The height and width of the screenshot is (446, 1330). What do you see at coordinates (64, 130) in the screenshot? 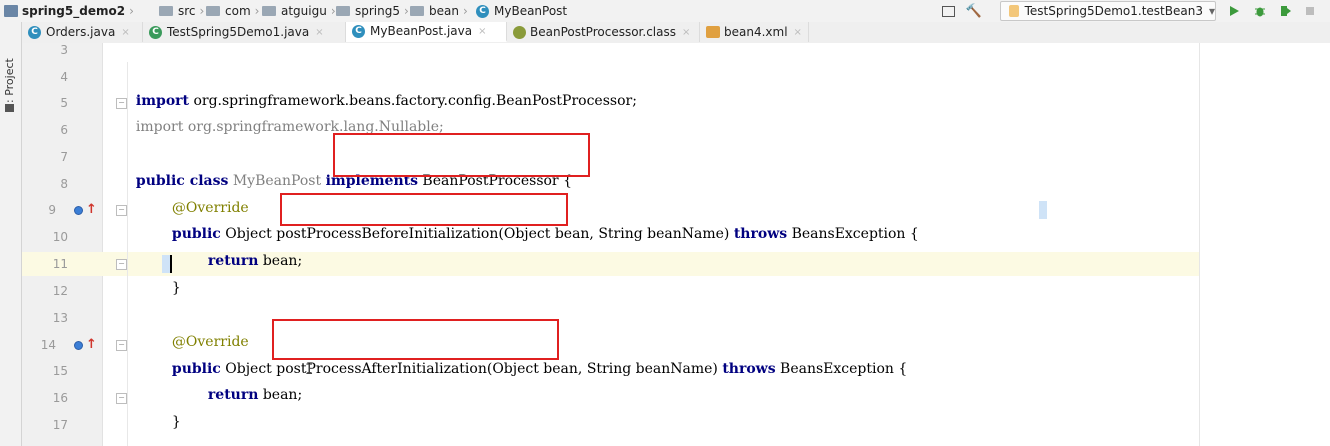
I see `line-number: 6` at bounding box center [64, 130].